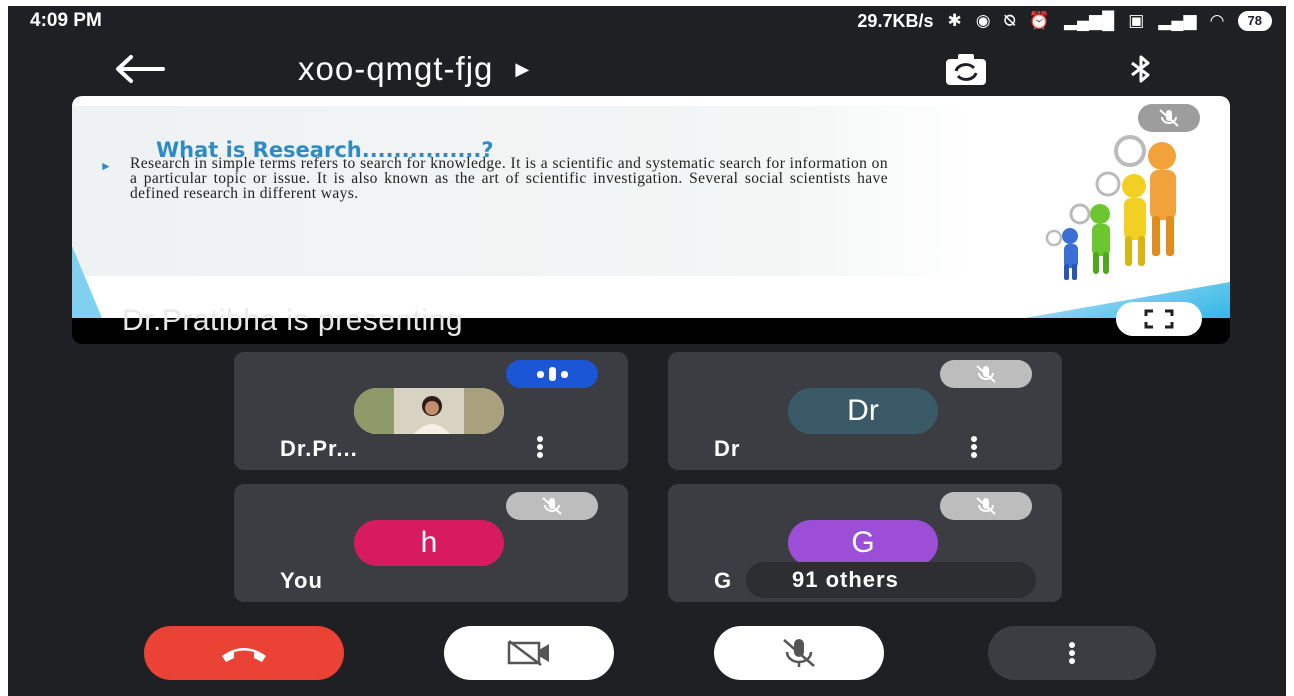  Describe the element at coordinates (396, 68) in the screenshot. I see `meeting-code: xoo-qmgt-fjg` at that location.